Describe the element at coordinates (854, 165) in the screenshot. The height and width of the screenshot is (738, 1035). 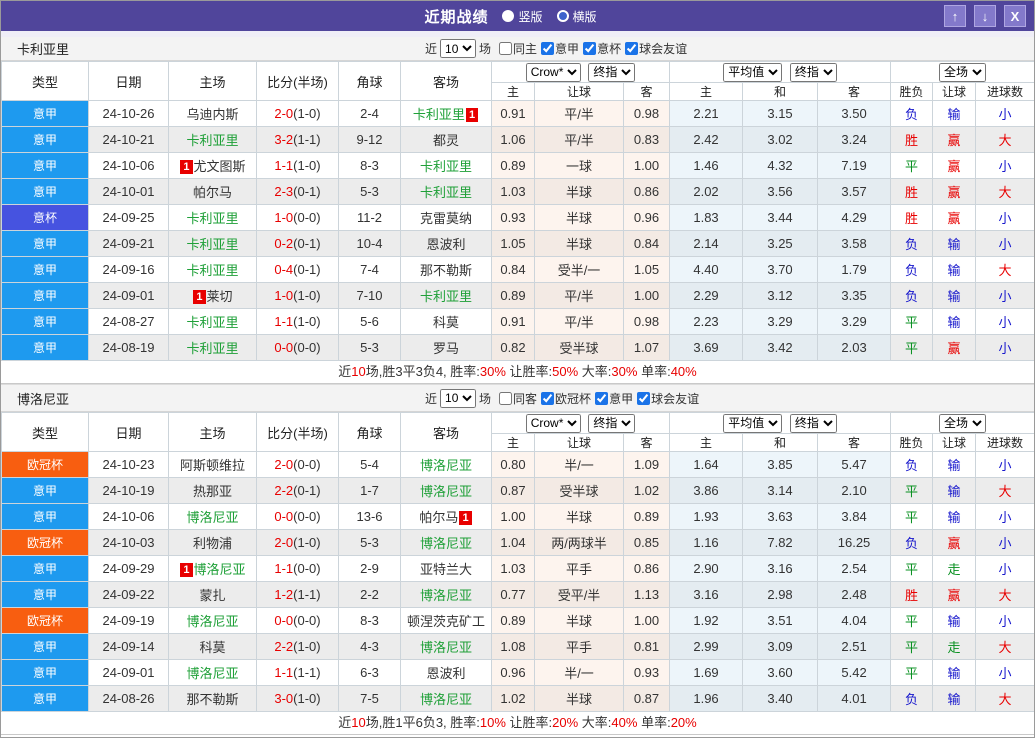
I see `avg-away-odds: 7.19` at that location.